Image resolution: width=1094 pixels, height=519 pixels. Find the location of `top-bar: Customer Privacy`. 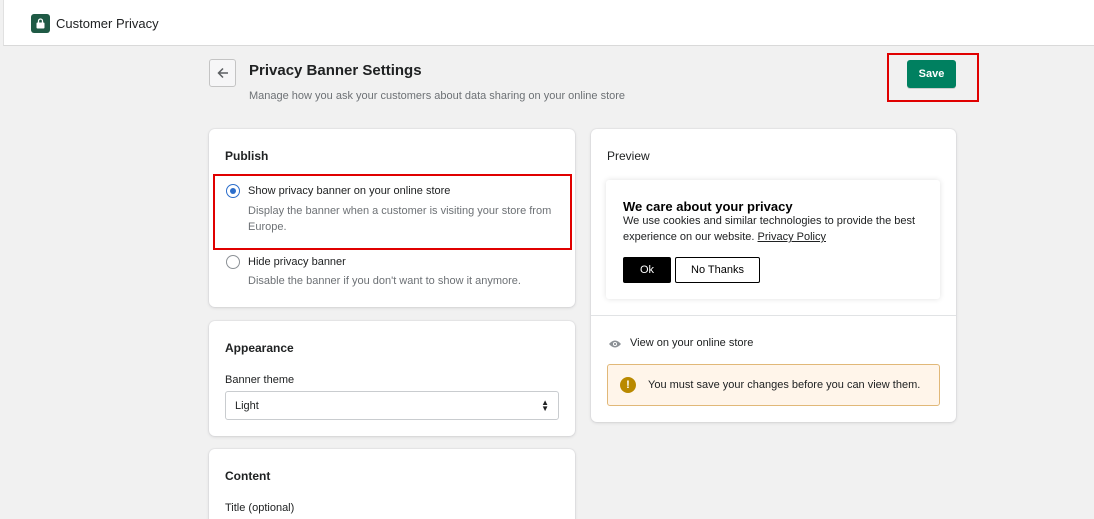

top-bar: Customer Privacy is located at coordinates (548, 23).